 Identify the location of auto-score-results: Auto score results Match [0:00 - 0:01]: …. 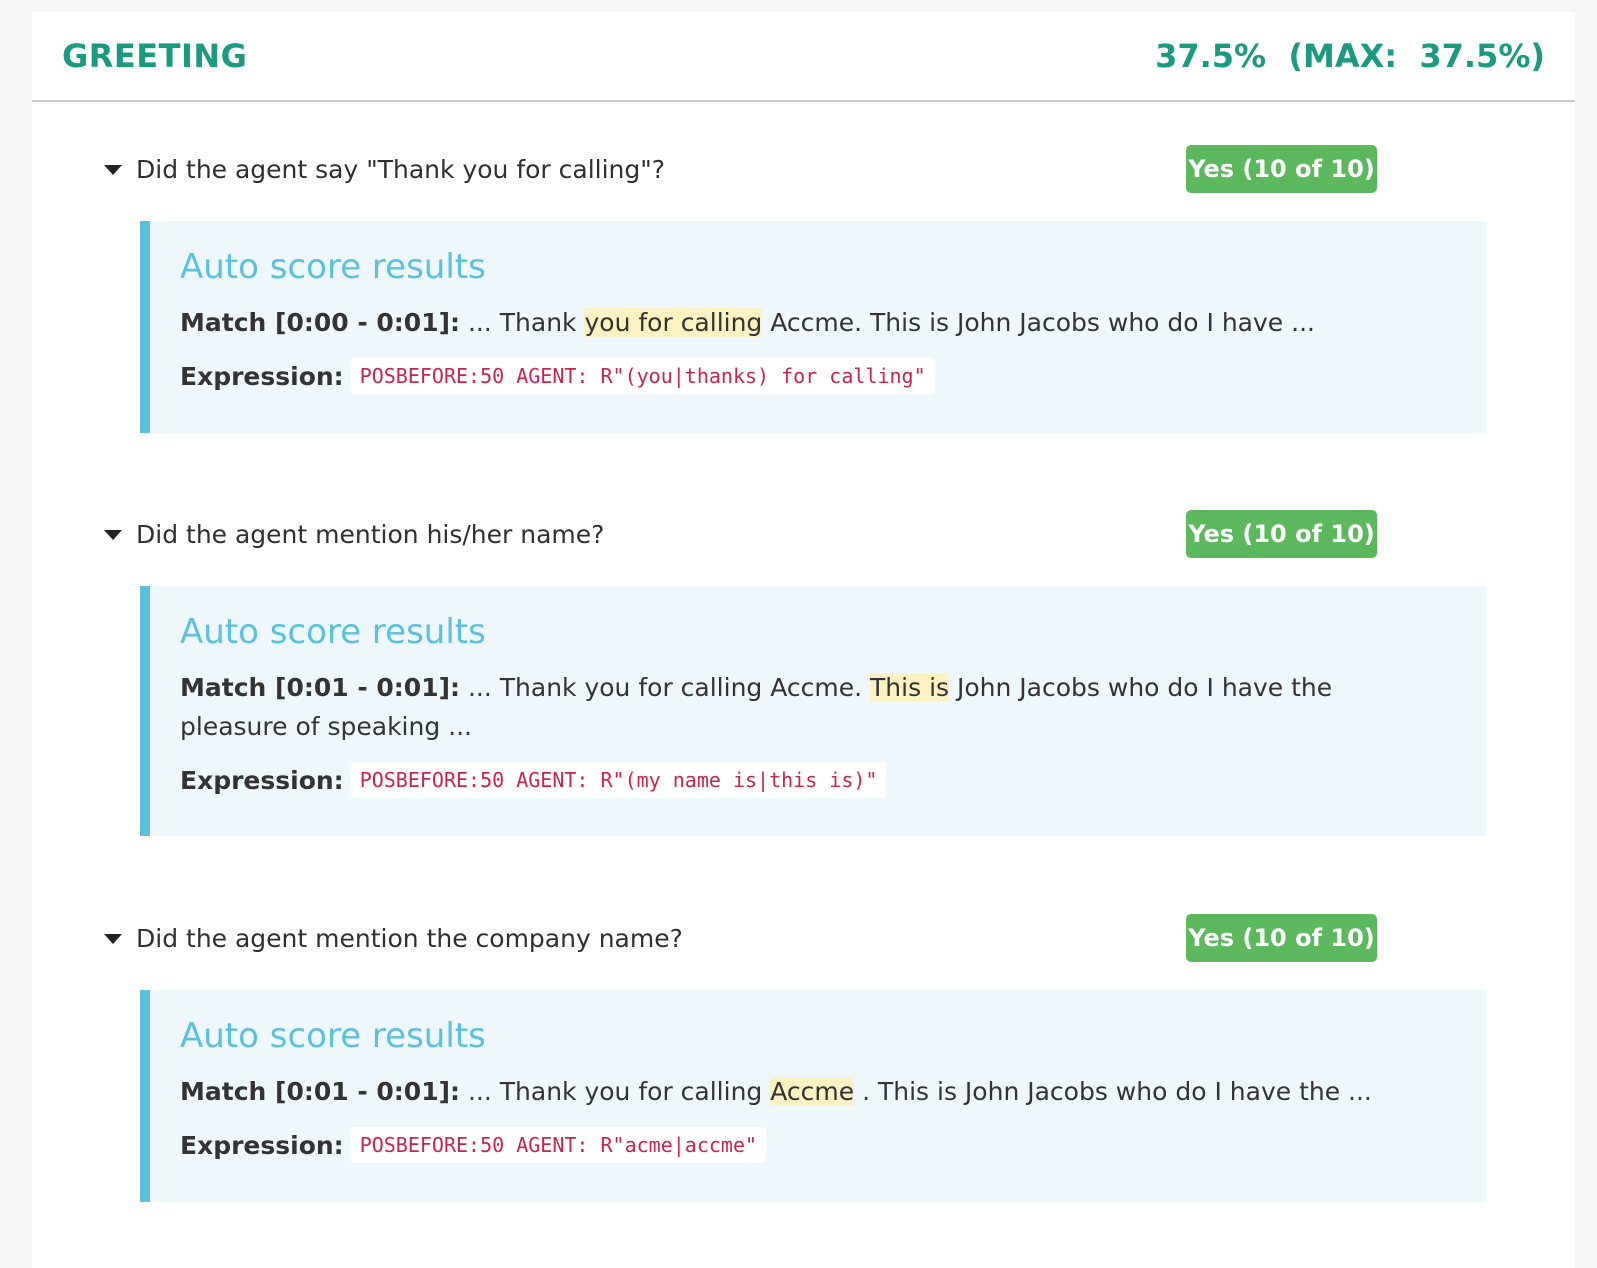
(813, 327).